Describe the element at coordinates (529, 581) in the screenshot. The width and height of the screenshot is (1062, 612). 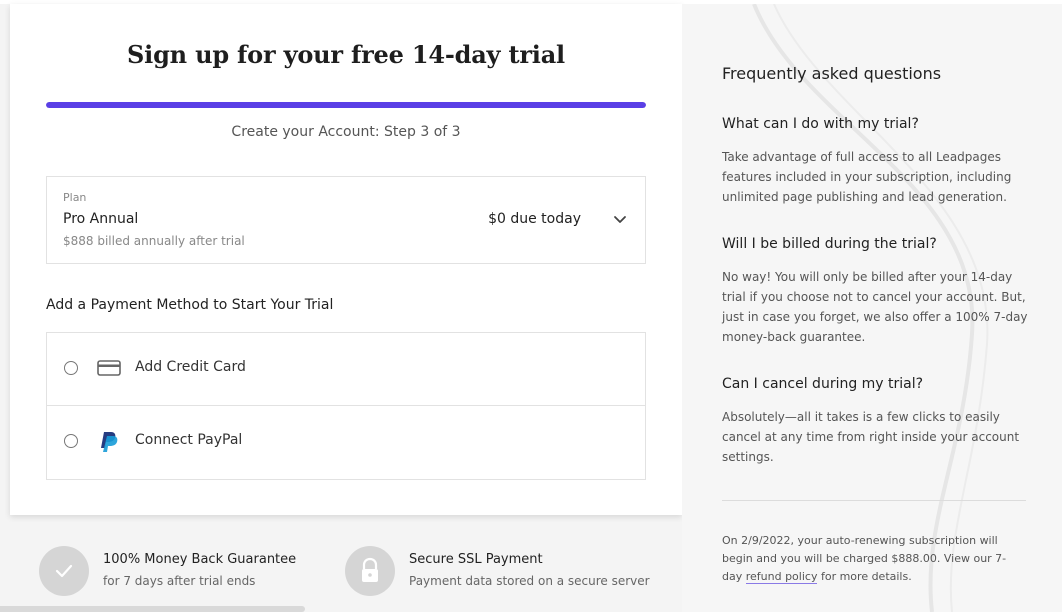
I see `secure-payment-subtitle: Payment data stored on a secure server` at that location.